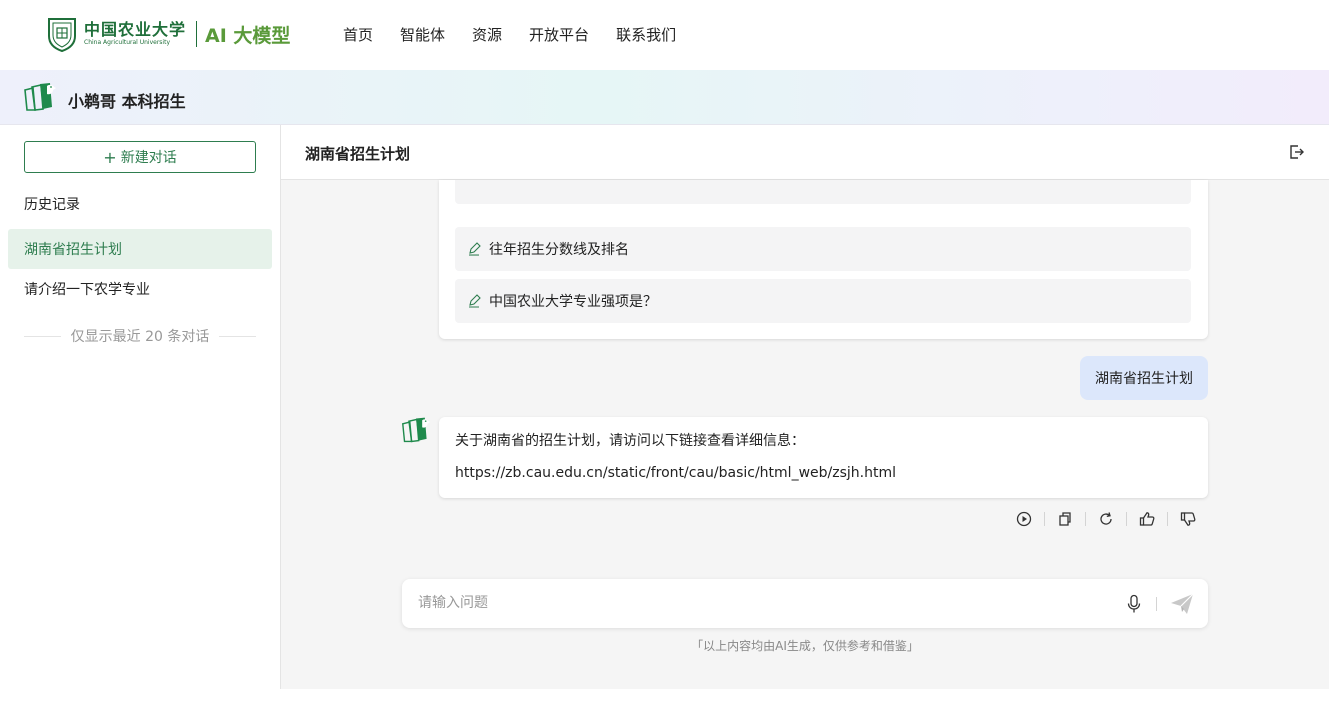 The width and height of the screenshot is (1329, 706). Describe the element at coordinates (758, 603) in the screenshot. I see `question-input` at that location.